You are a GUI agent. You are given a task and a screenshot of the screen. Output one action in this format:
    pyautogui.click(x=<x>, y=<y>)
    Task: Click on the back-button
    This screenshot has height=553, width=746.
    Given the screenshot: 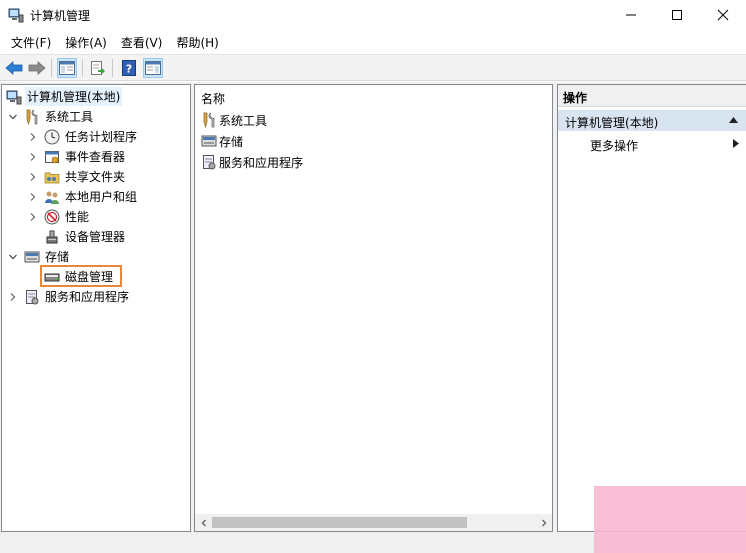 What is the action you would take?
    pyautogui.click(x=14, y=68)
    